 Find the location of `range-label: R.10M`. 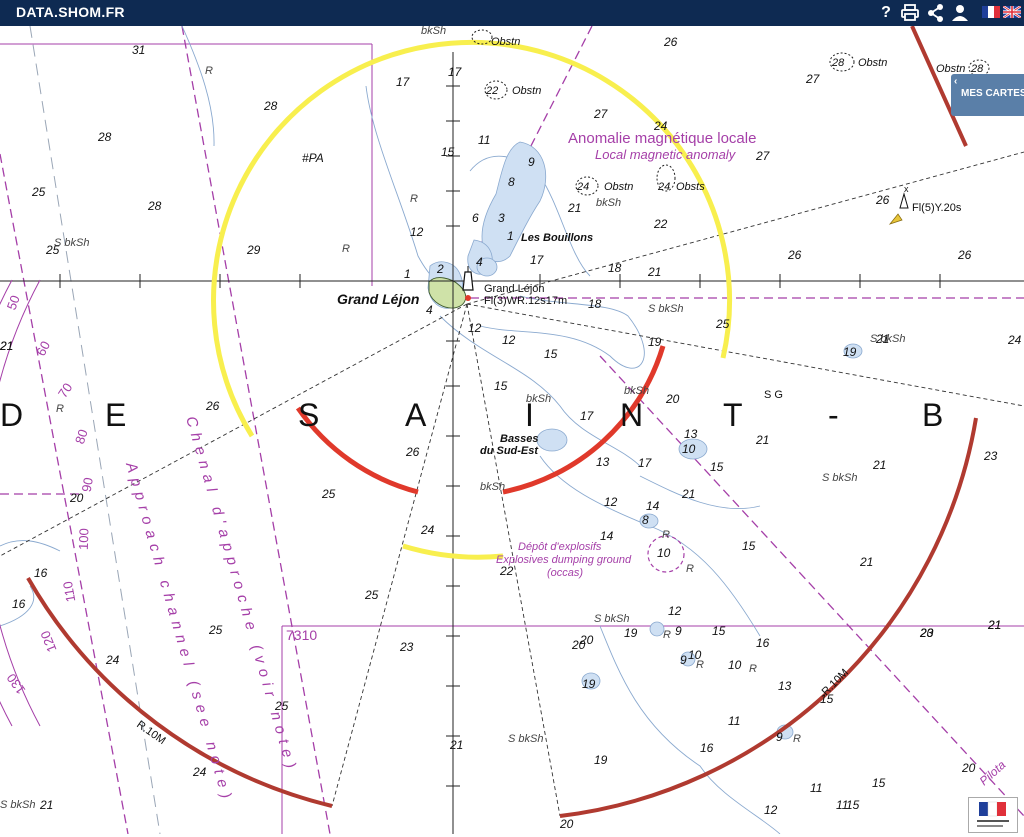

range-label: R.10M is located at coordinates (150, 733).